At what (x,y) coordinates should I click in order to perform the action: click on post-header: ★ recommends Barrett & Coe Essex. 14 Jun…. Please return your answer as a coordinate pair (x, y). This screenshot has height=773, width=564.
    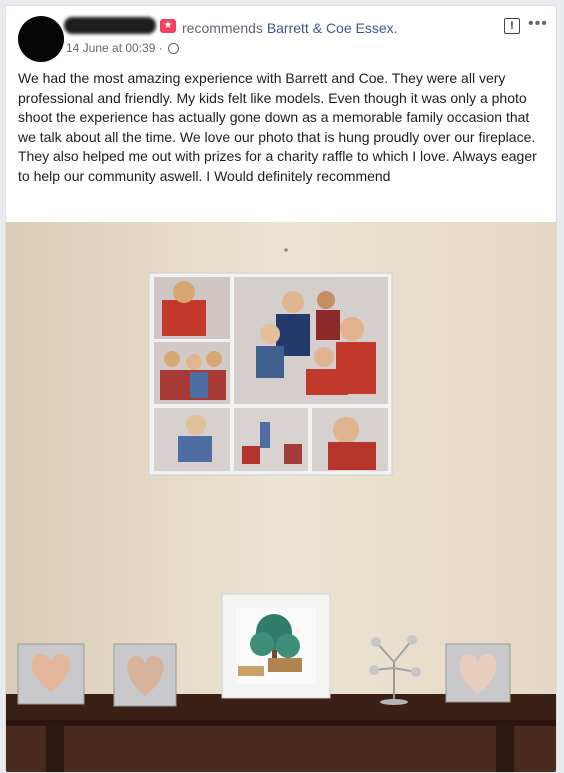
    Looking at the image, I should click on (281, 36).